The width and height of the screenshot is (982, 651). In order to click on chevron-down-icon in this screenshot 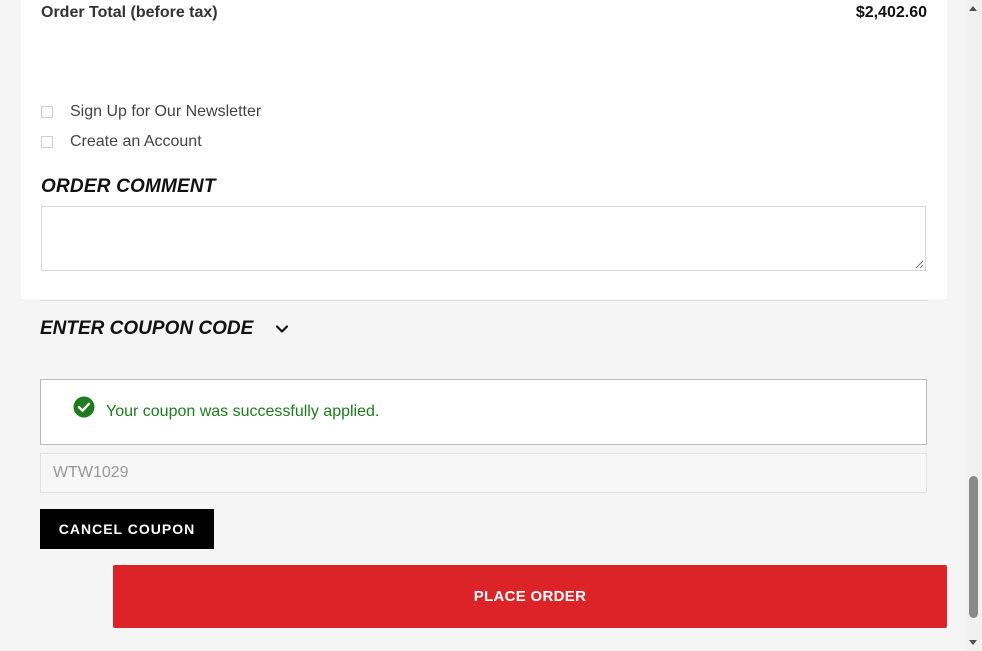, I will do `click(282, 329)`.